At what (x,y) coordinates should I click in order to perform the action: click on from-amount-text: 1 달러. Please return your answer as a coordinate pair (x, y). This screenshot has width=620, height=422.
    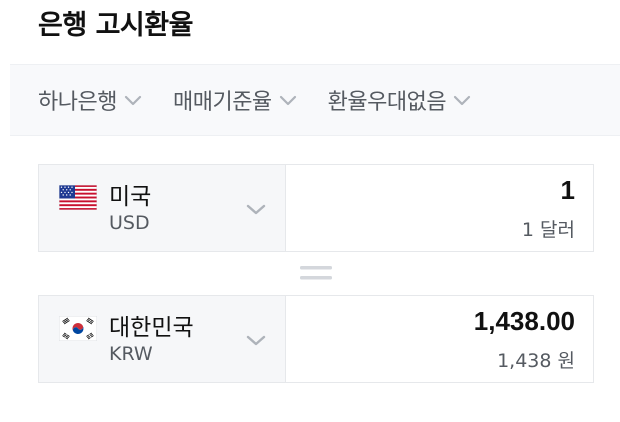
    Looking at the image, I should click on (548, 230).